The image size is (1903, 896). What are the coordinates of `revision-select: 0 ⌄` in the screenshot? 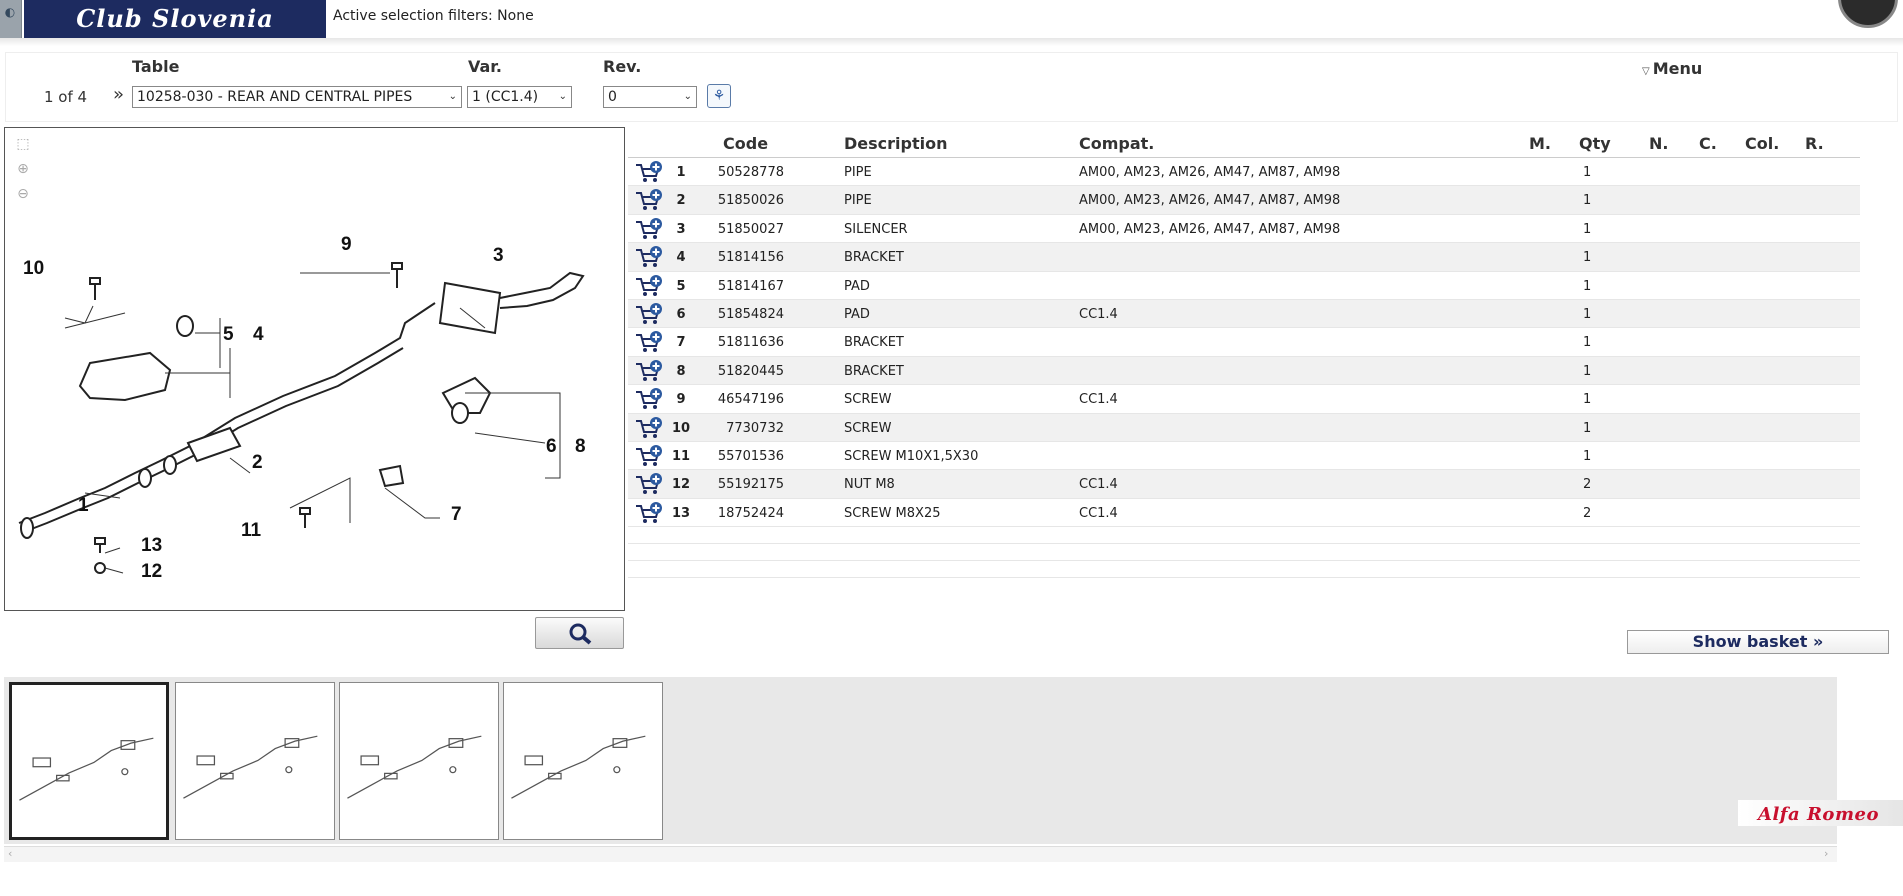 It's located at (650, 97).